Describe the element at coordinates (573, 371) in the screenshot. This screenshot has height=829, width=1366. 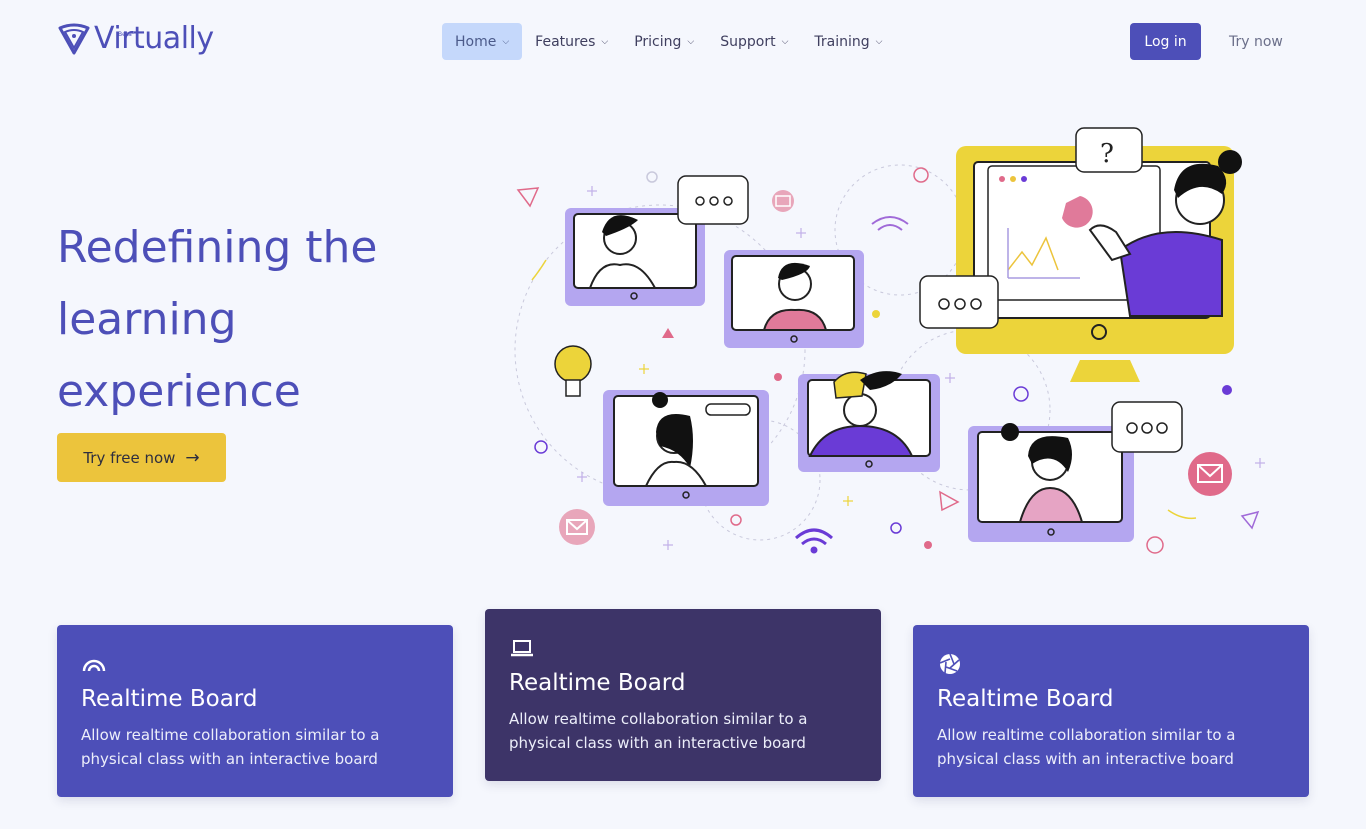
I see `lightbulb-icon` at that location.